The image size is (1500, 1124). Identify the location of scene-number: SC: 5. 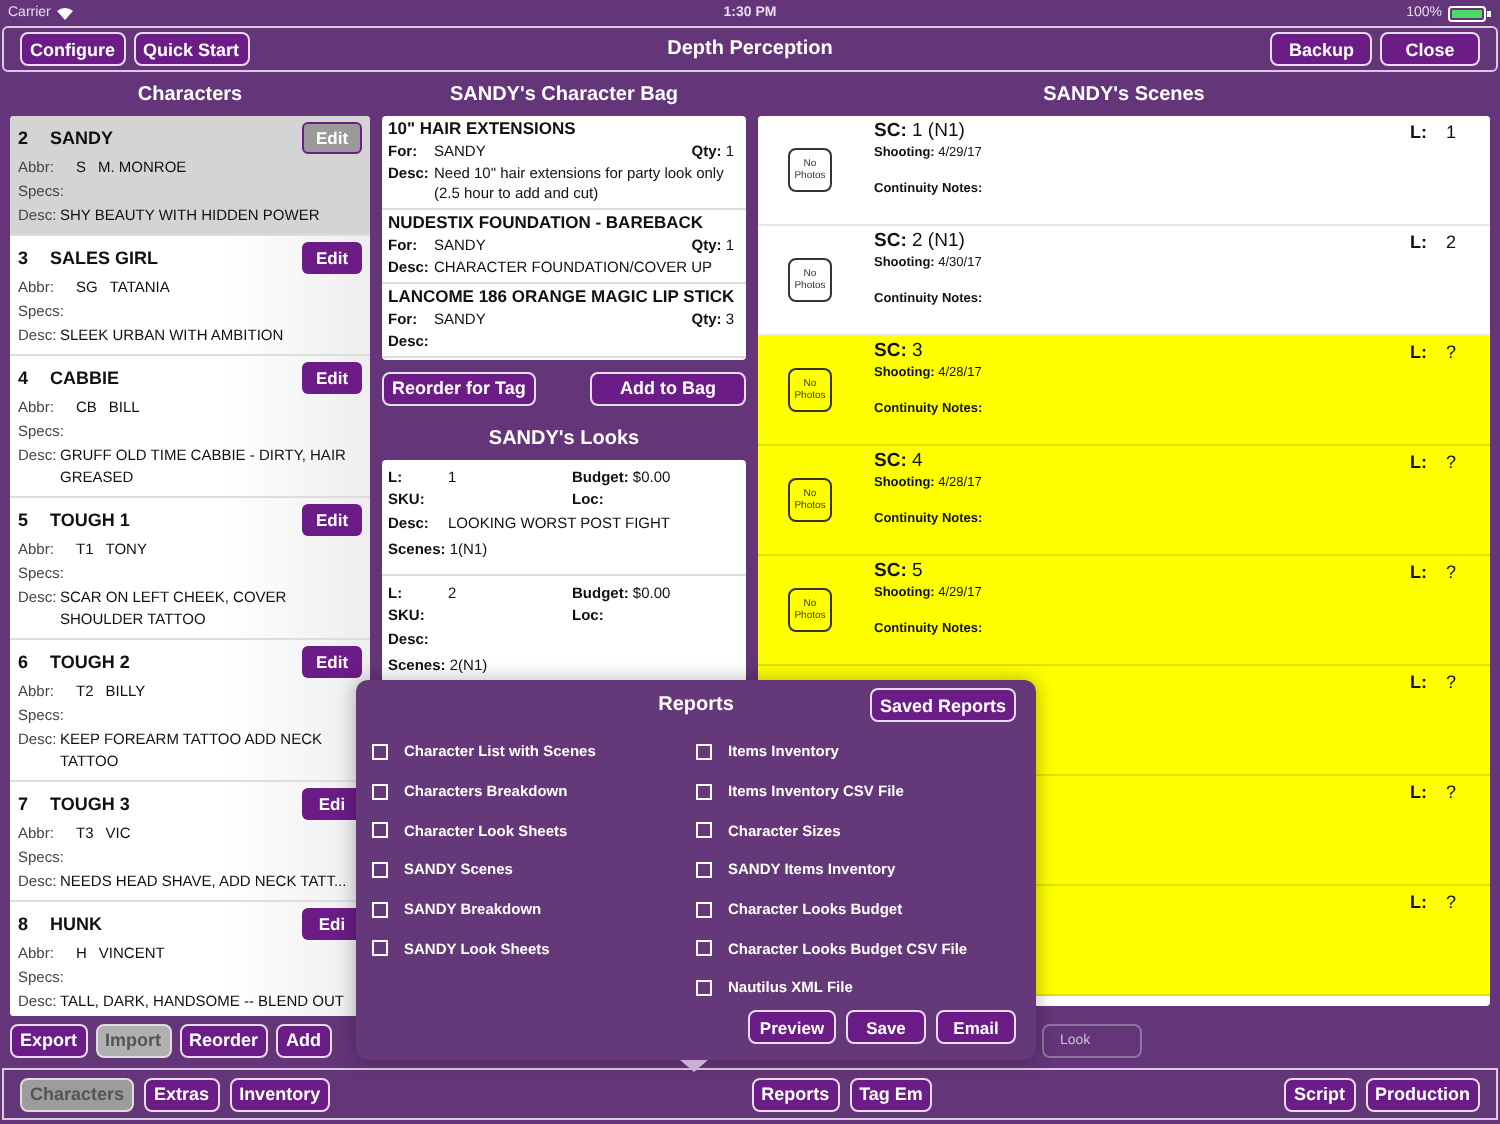
(899, 572).